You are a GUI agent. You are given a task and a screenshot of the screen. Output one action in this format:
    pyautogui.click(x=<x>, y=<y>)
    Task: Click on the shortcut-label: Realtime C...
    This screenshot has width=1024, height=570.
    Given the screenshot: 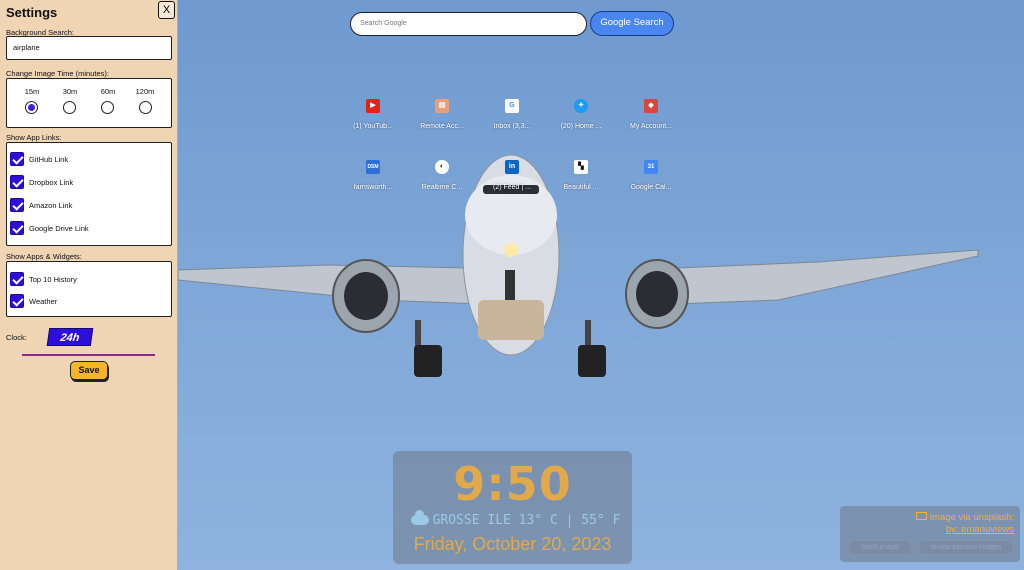 What is the action you would take?
    pyautogui.click(x=442, y=187)
    